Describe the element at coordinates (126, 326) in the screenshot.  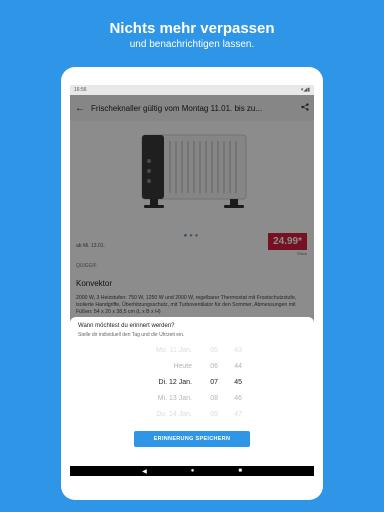
I see `reminder-title: Wann möchtest du erinnert werden?` at that location.